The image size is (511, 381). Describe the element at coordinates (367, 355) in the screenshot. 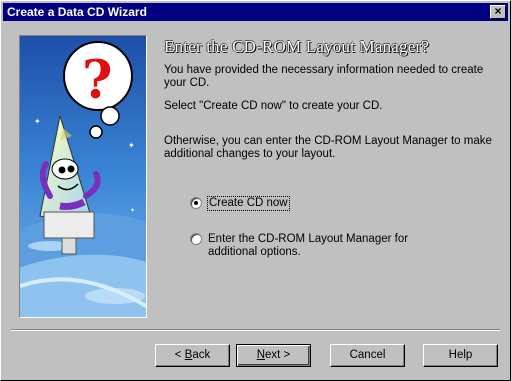

I see `cancel-button: Cancel` at that location.